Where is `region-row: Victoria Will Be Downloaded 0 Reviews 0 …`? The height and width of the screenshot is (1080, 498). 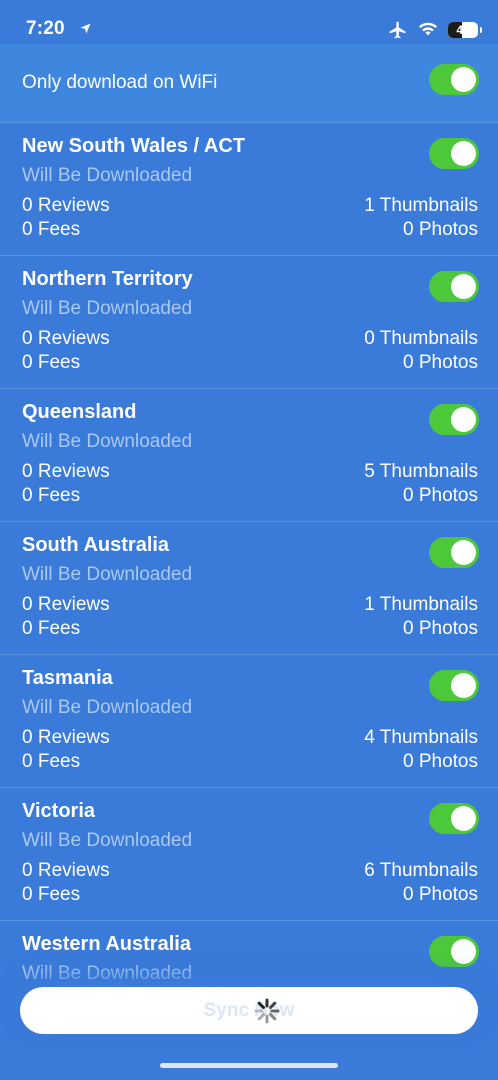 region-row: Victoria Will Be Downloaded 0 Reviews 0 … is located at coordinates (249, 853).